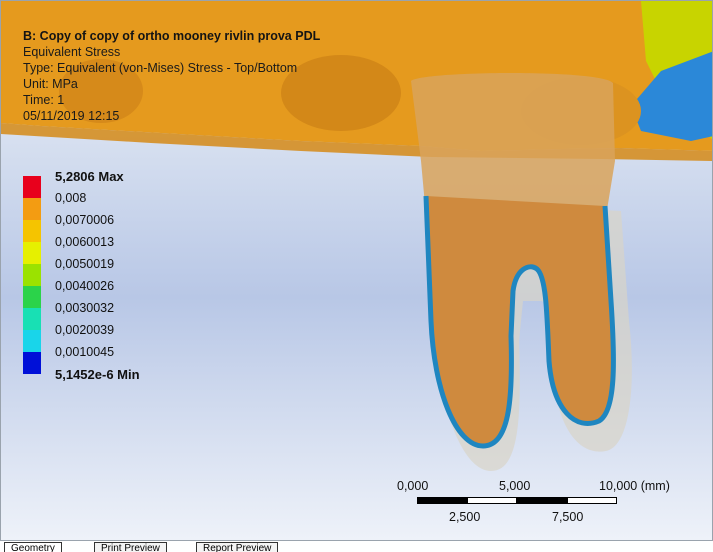 The width and height of the screenshot is (713, 552). I want to click on result-name: Equivalent Stress, so click(72, 52).